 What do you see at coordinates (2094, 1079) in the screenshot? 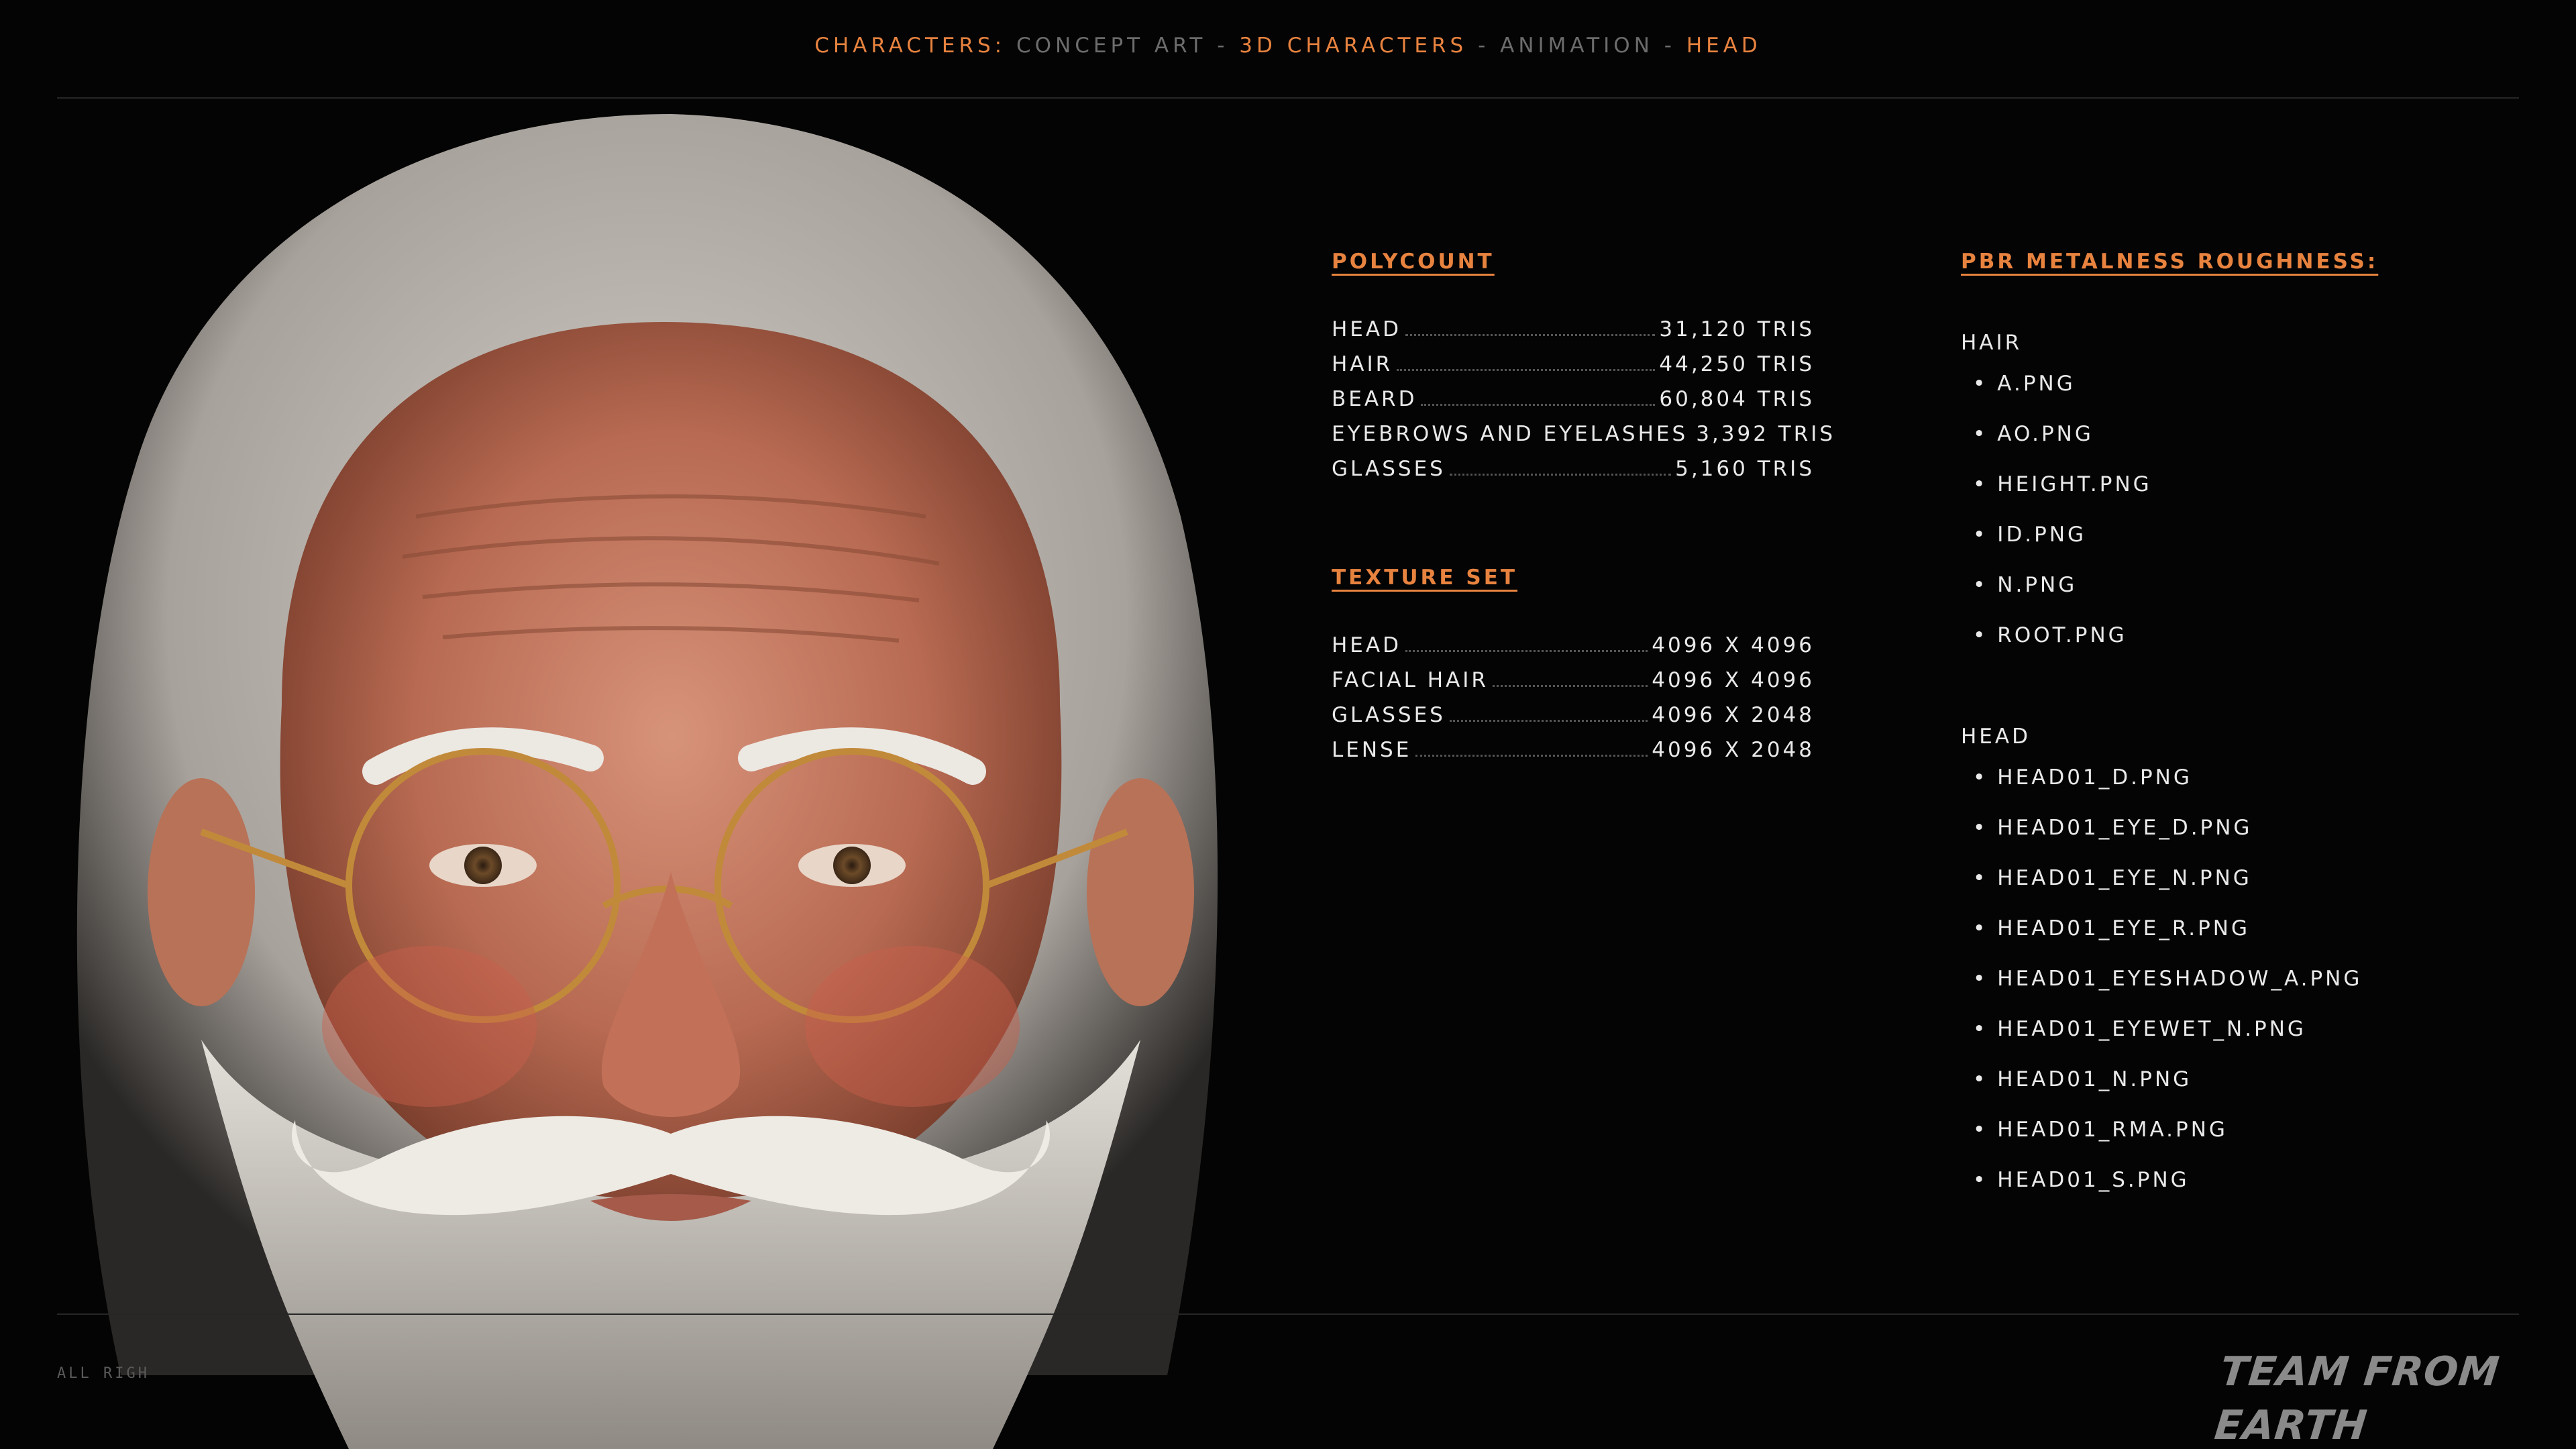
I see `file-name: HEAD01_N.PNG` at bounding box center [2094, 1079].